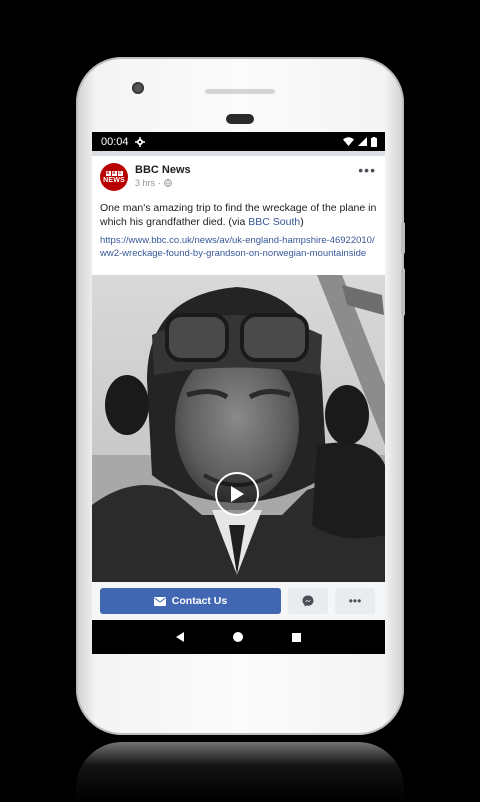  What do you see at coordinates (120, 173) in the screenshot?
I see `logo-block: C` at bounding box center [120, 173].